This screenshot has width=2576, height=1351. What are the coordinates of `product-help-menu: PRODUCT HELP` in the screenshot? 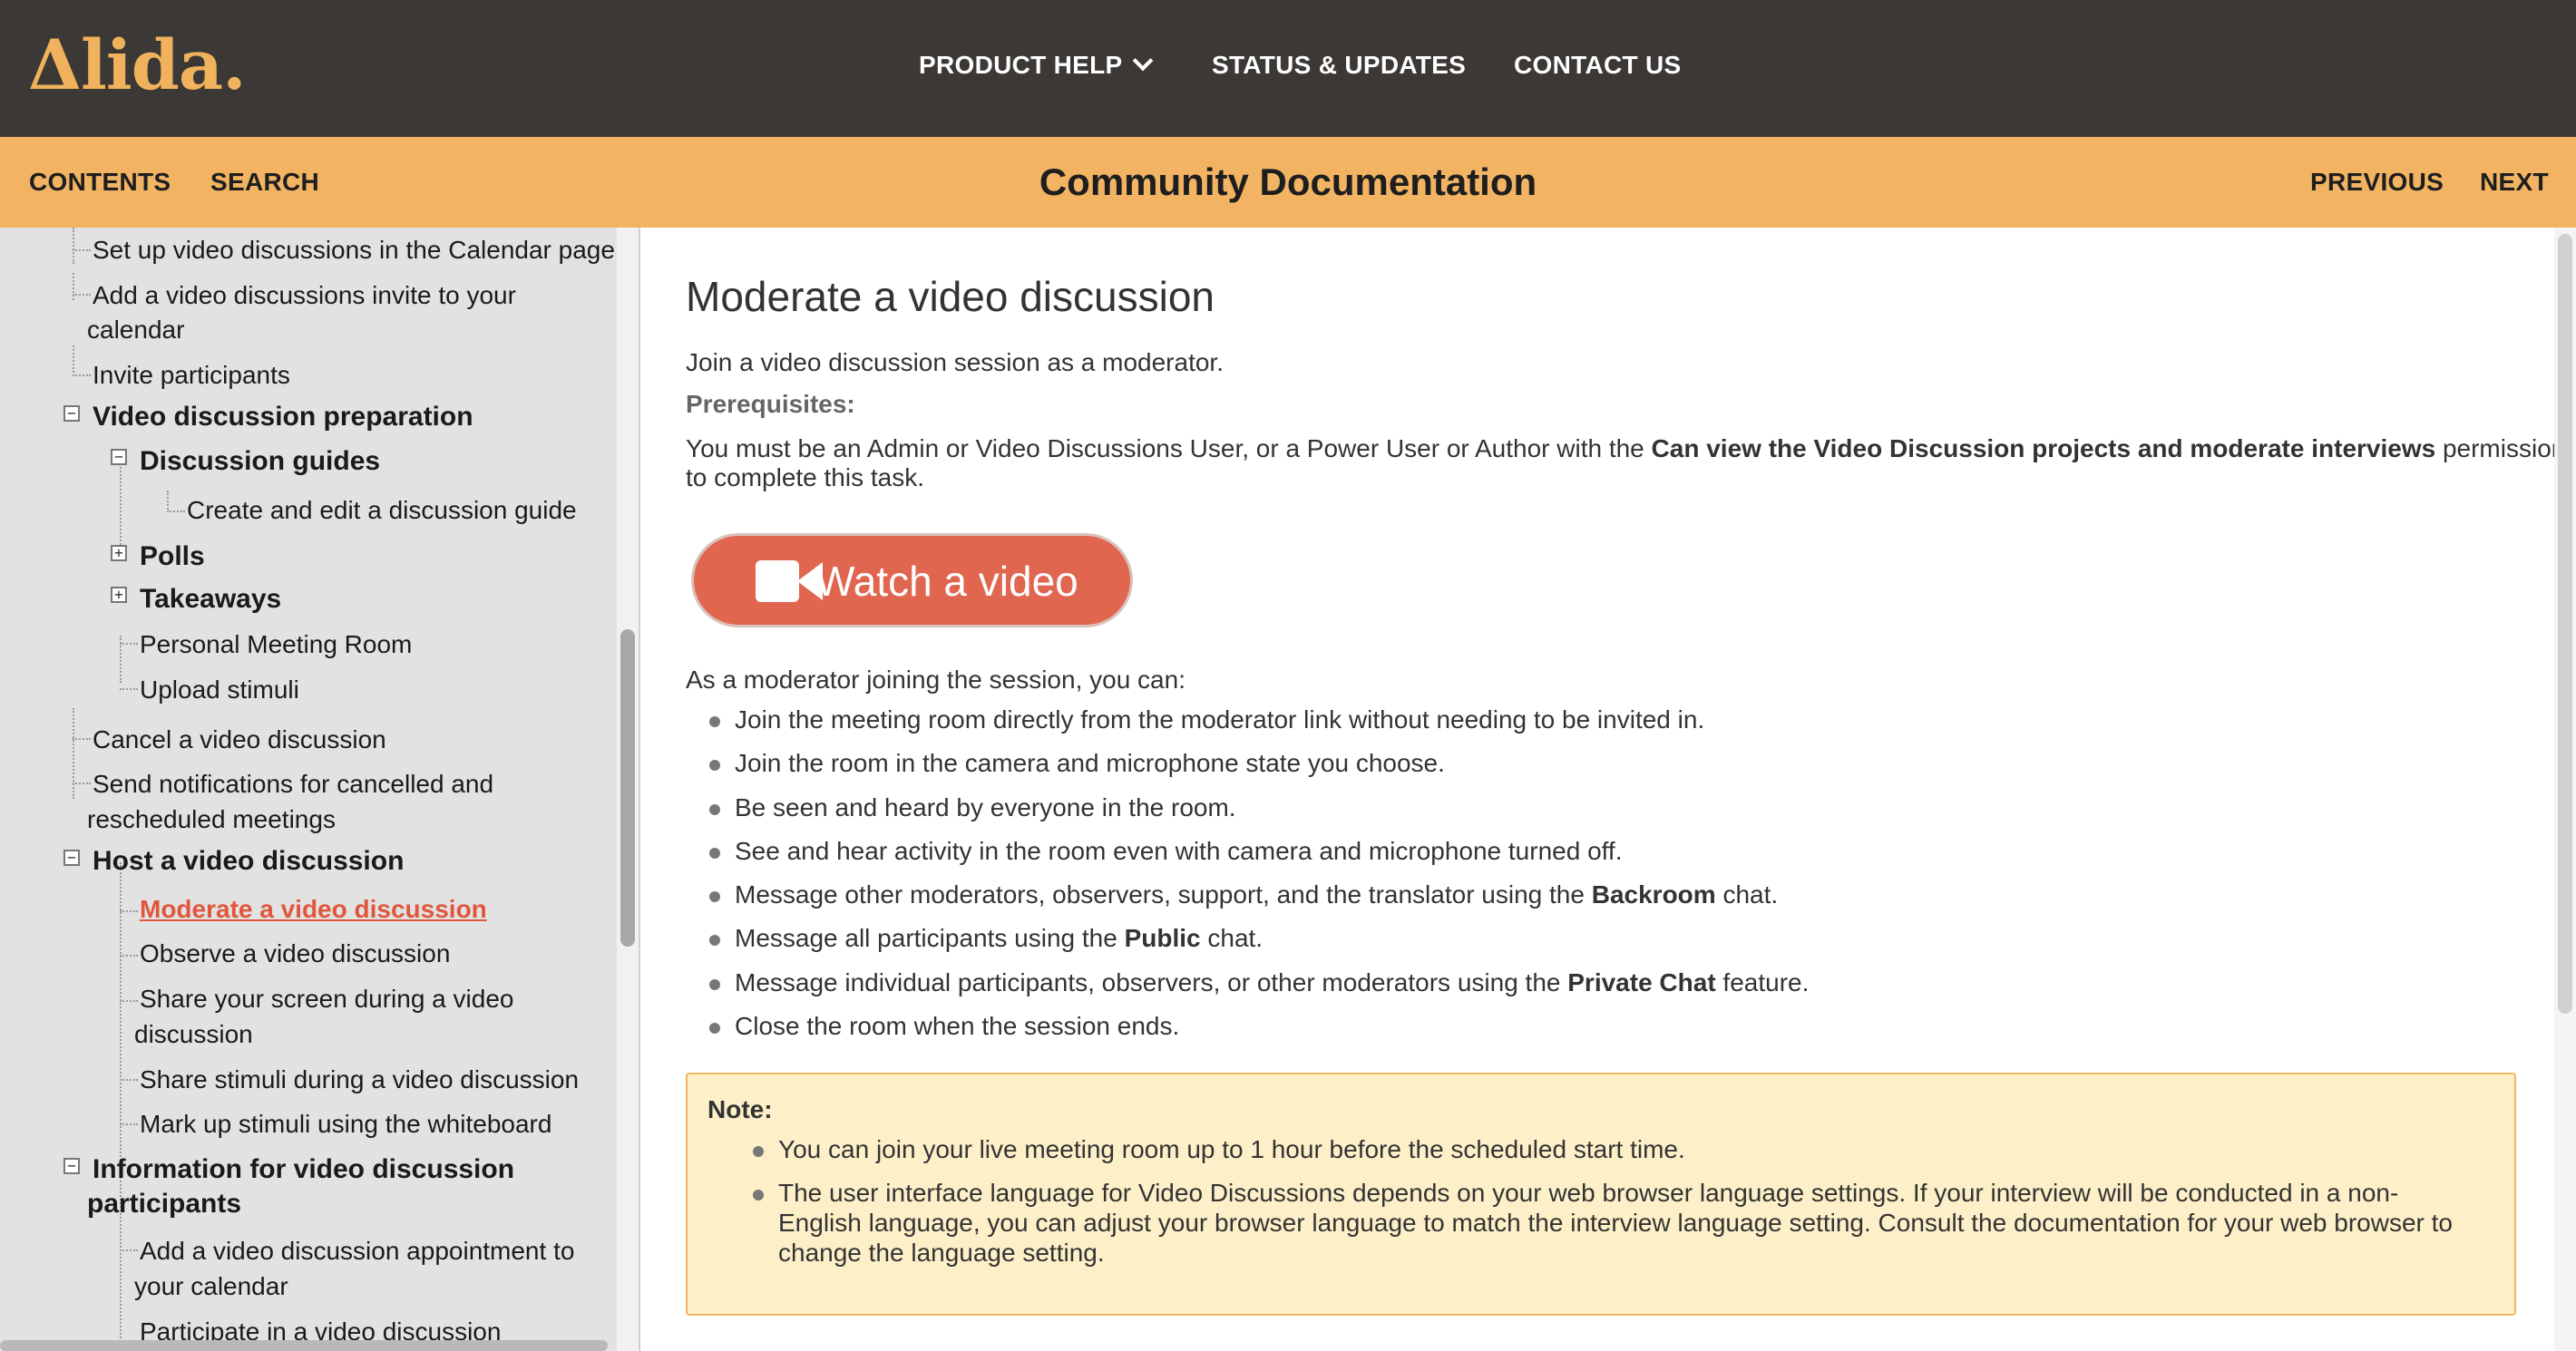 It's located at (1036, 65).